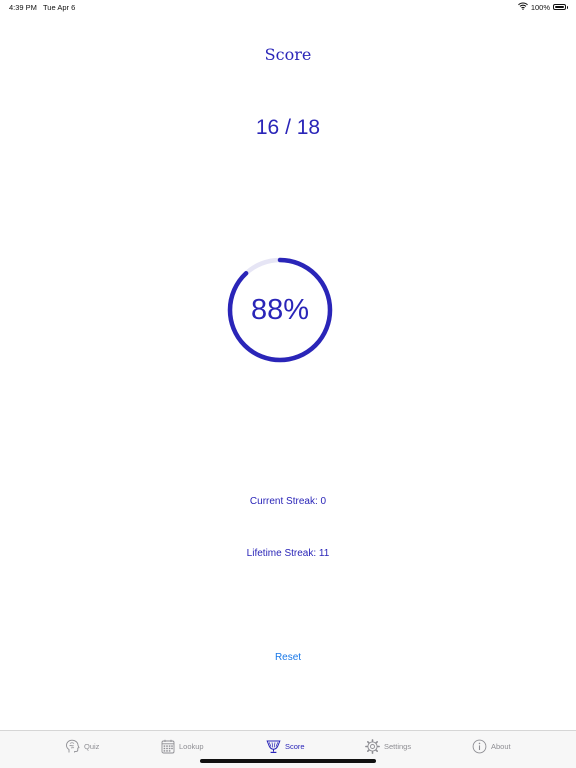 Image resolution: width=576 pixels, height=768 pixels. I want to click on wifi-icon, so click(522, 7).